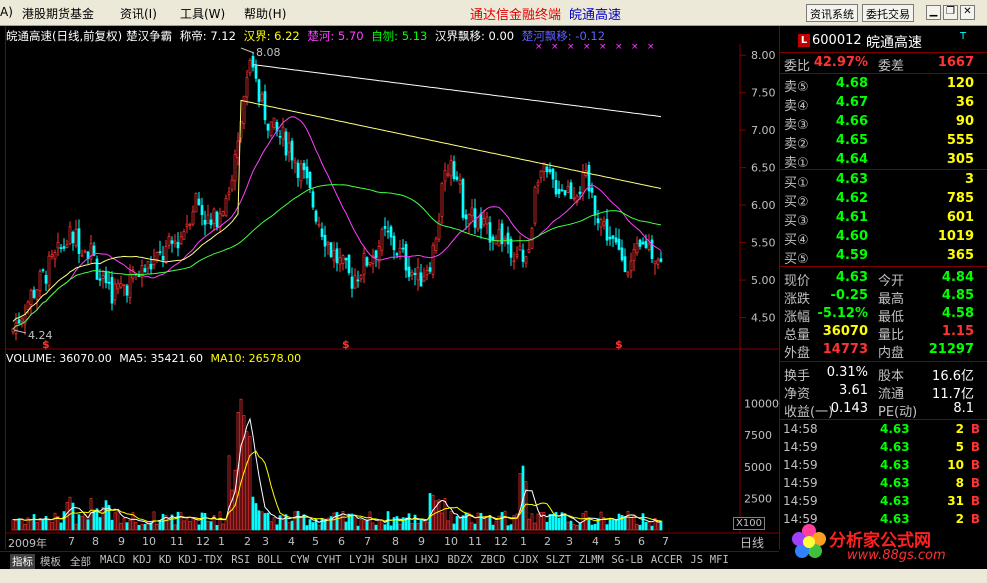 This screenshot has width=987, height=583. Describe the element at coordinates (895, 465) in the screenshot. I see `tick-price: 4.63` at that location.